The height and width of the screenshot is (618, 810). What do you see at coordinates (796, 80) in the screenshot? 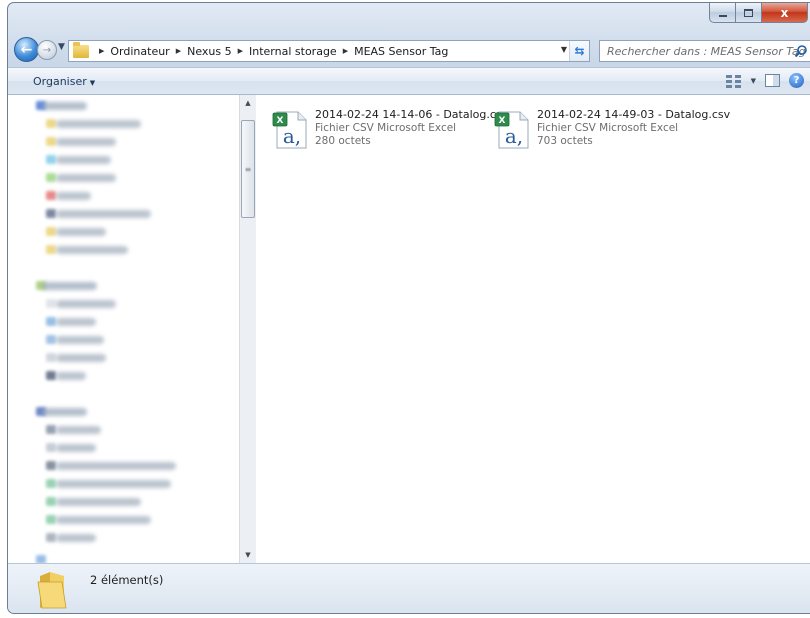
I see `help-icon: ?` at bounding box center [796, 80].